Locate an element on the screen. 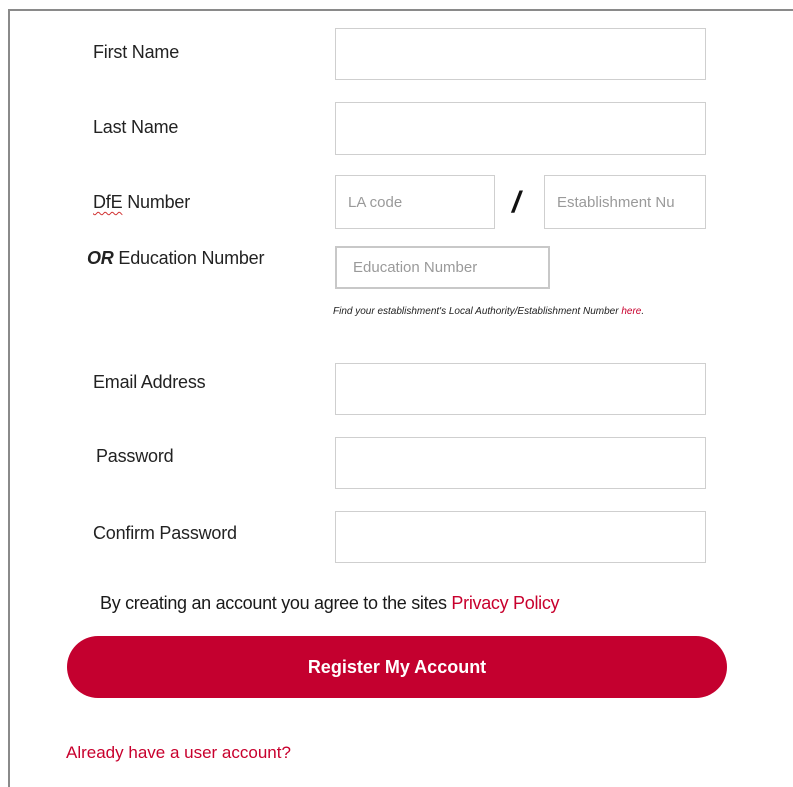 The width and height of the screenshot is (793, 787). login-link: Already have a user account? is located at coordinates (178, 753).